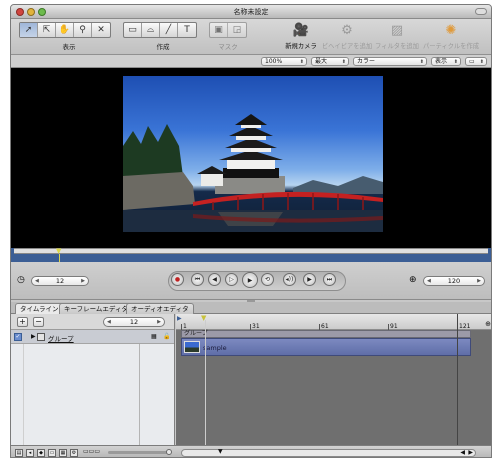 The width and height of the screenshot is (500, 466). What do you see at coordinates (328, 452) in the screenshot?
I see `timeline-horizontal-scrollbar: ▼ ◀ ▶` at bounding box center [328, 452].